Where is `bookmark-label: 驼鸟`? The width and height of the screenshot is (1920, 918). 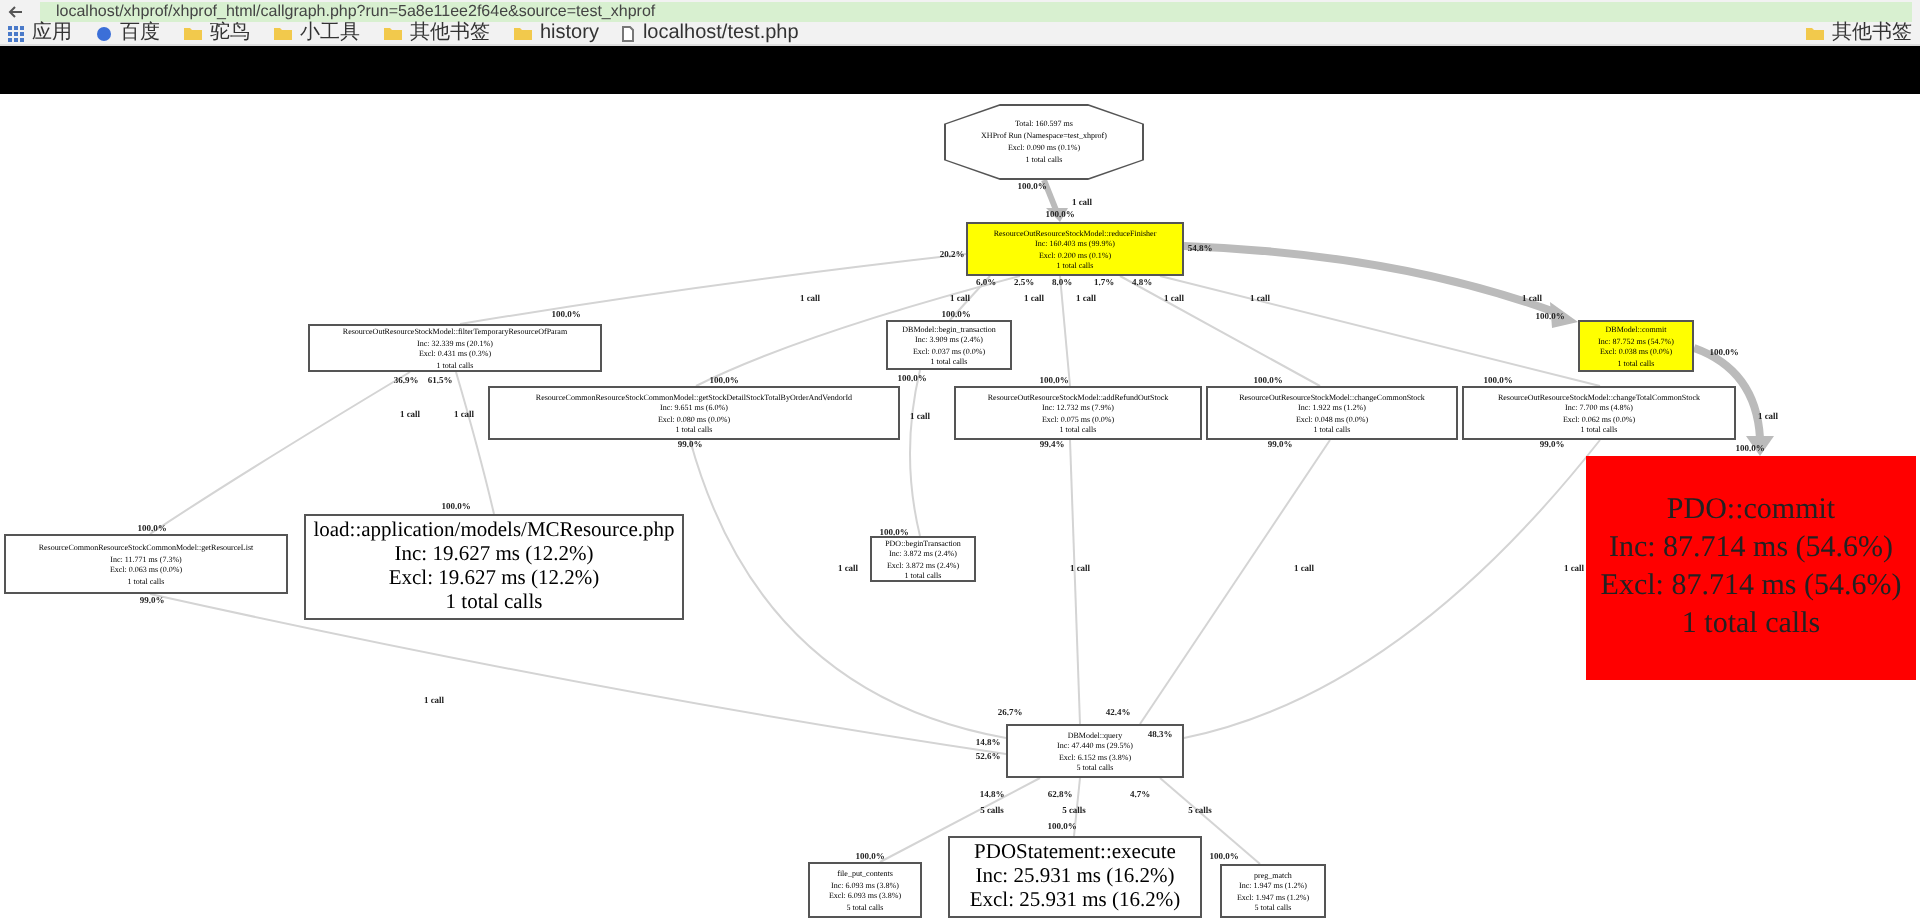 bookmark-label: 驼鸟 is located at coordinates (230, 33).